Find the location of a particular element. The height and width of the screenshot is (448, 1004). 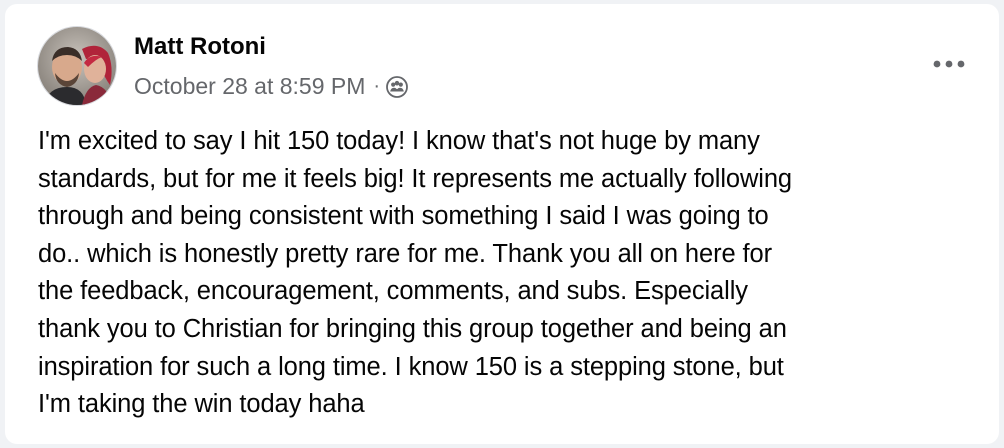

avatar-photo is located at coordinates (77, 66).